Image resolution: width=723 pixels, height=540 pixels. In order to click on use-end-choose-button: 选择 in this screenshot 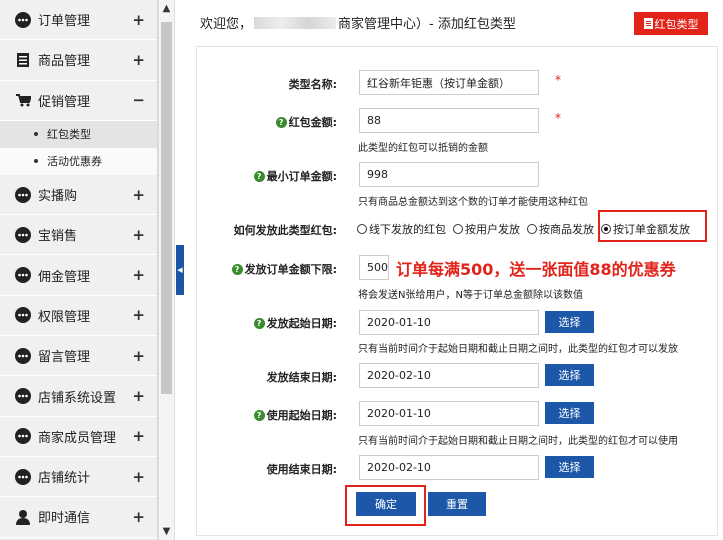, I will do `click(569, 467)`.